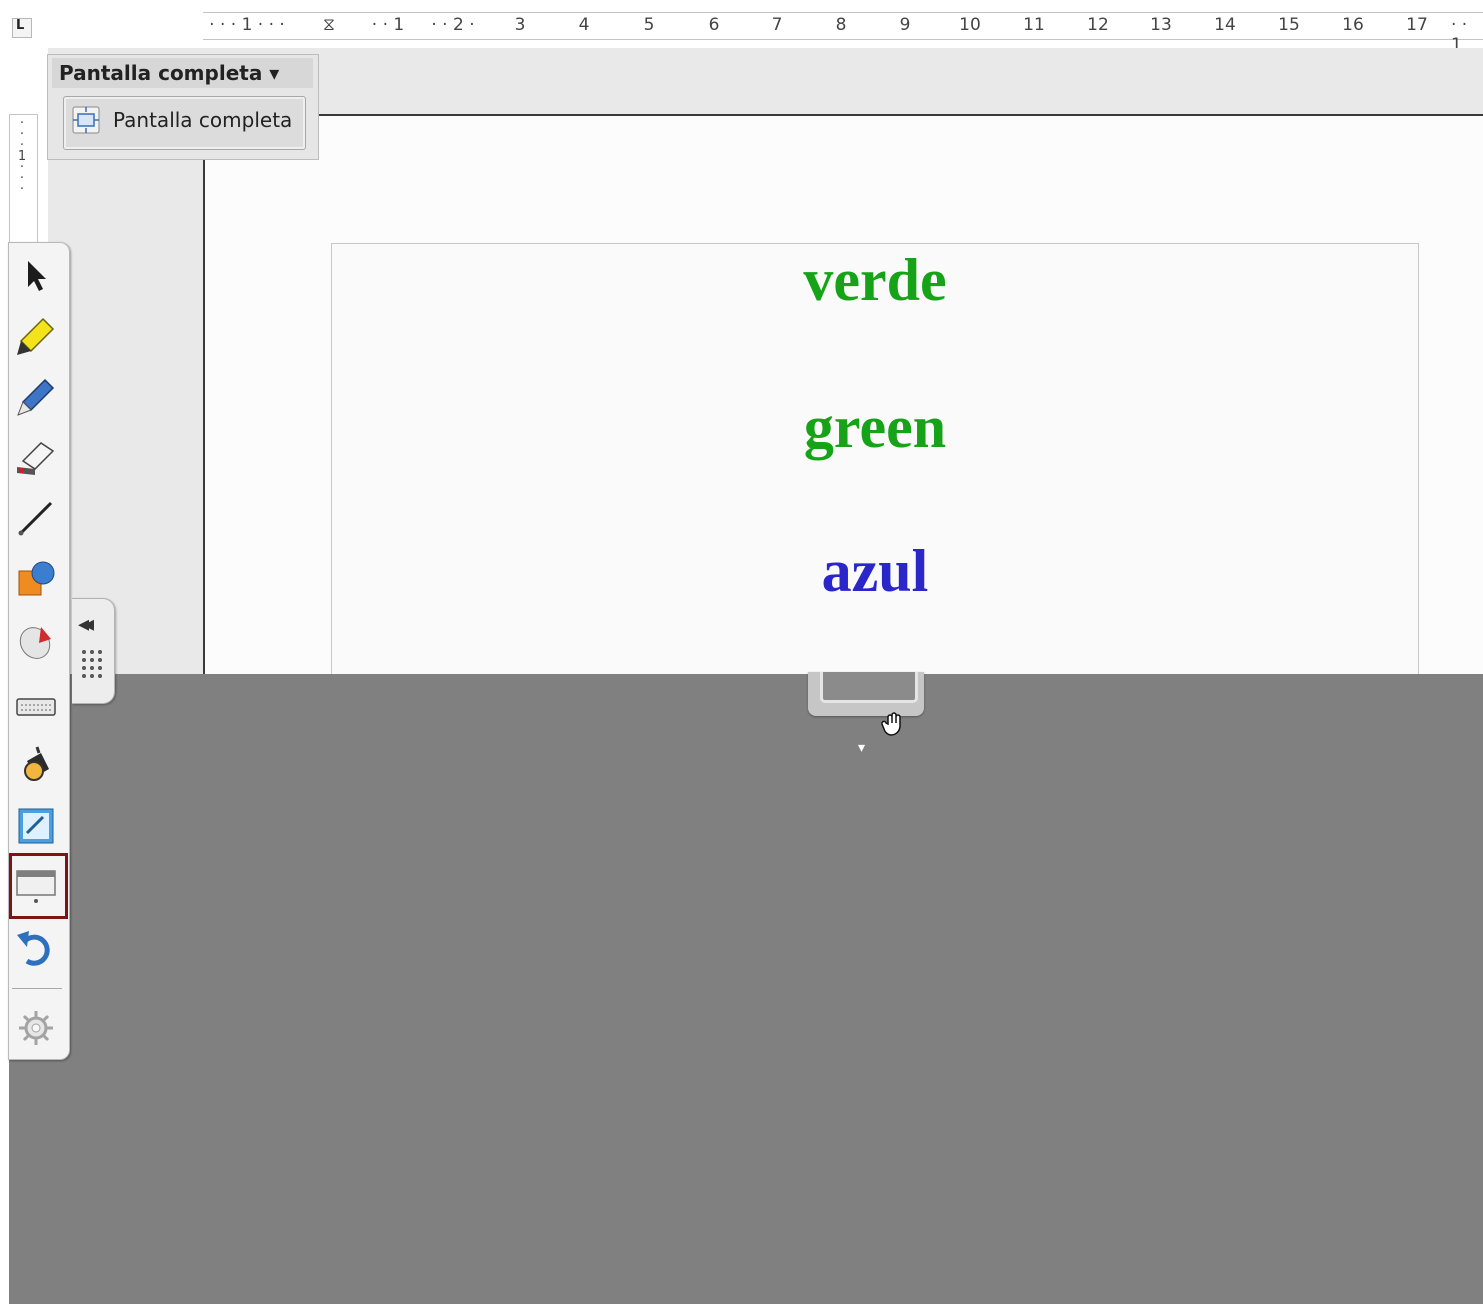 This screenshot has width=1483, height=1304. Describe the element at coordinates (649, 25) in the screenshot. I see `ruler-tick: 5` at that location.